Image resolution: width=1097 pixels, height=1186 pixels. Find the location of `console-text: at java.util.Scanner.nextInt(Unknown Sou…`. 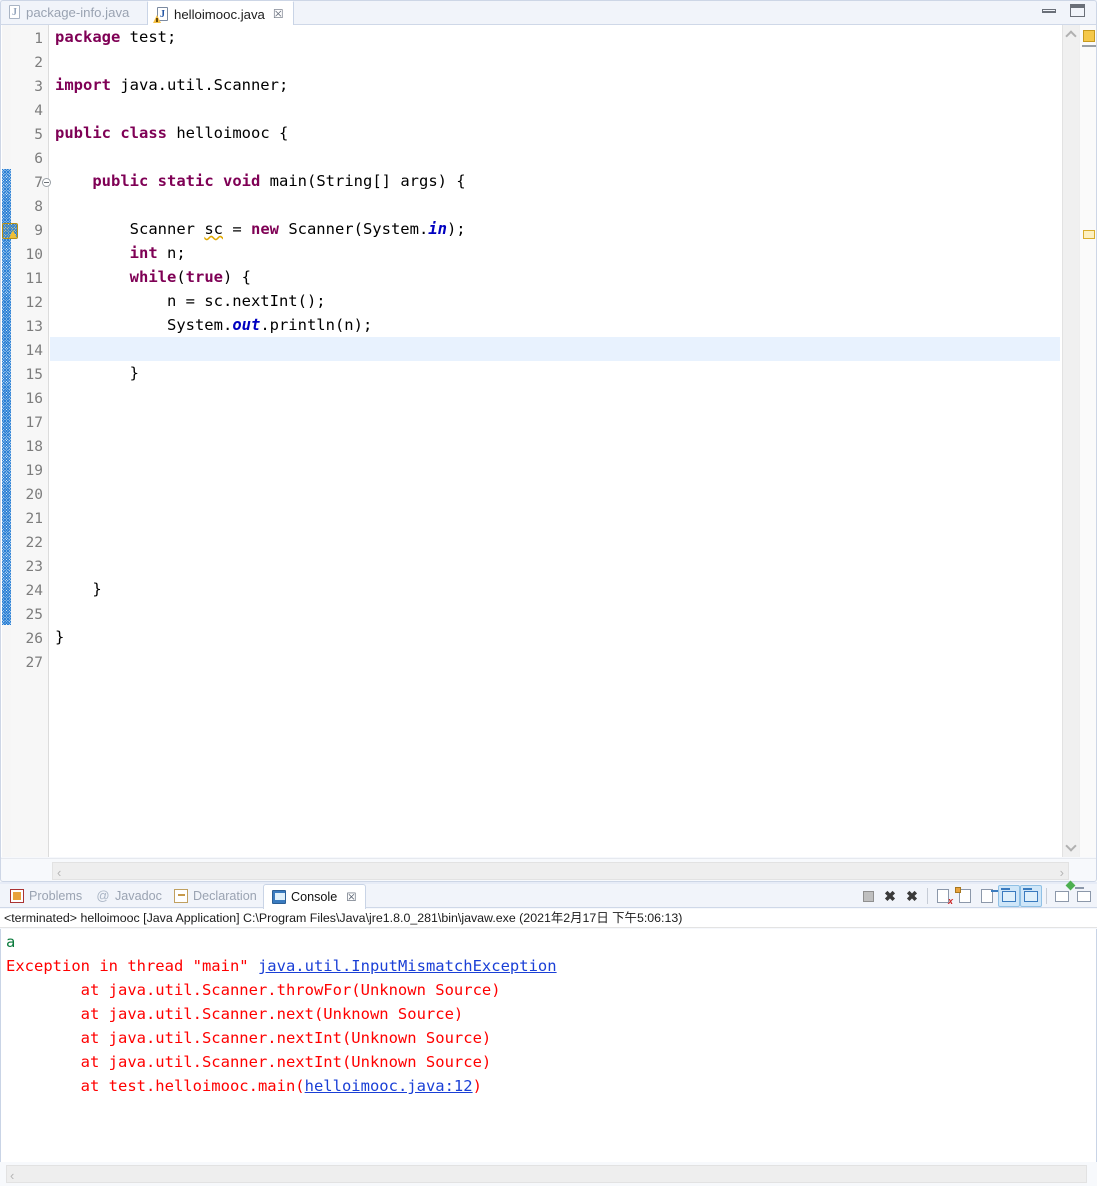

console-text: at java.util.Scanner.nextInt(Unknown Sou… is located at coordinates (249, 1062).